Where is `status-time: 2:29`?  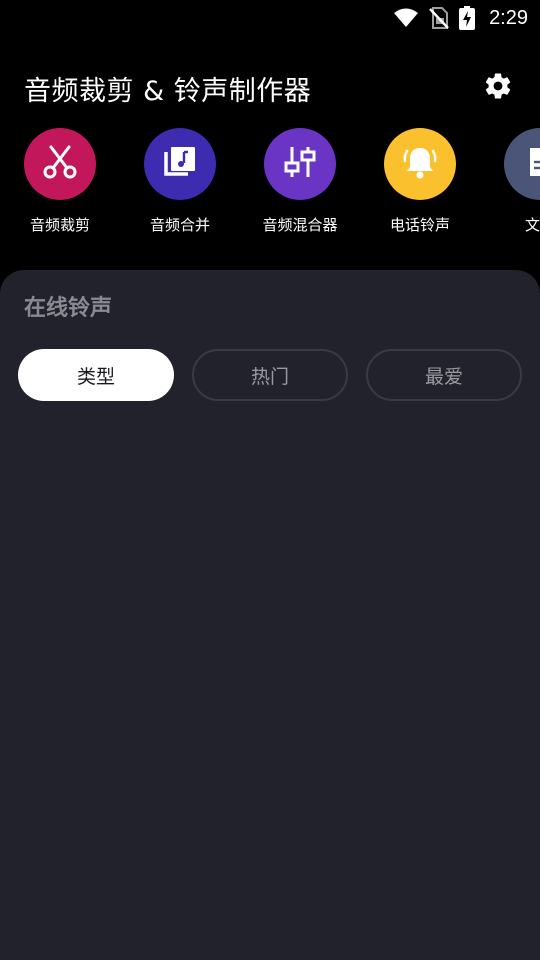
status-time: 2:29 is located at coordinates (508, 17).